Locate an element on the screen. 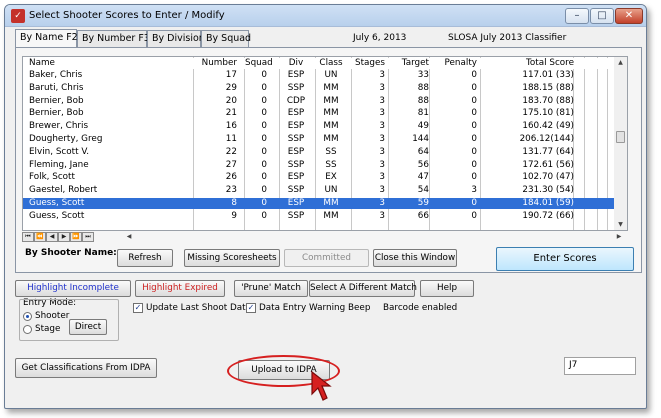  match-date: July 6, 2013 is located at coordinates (380, 38).